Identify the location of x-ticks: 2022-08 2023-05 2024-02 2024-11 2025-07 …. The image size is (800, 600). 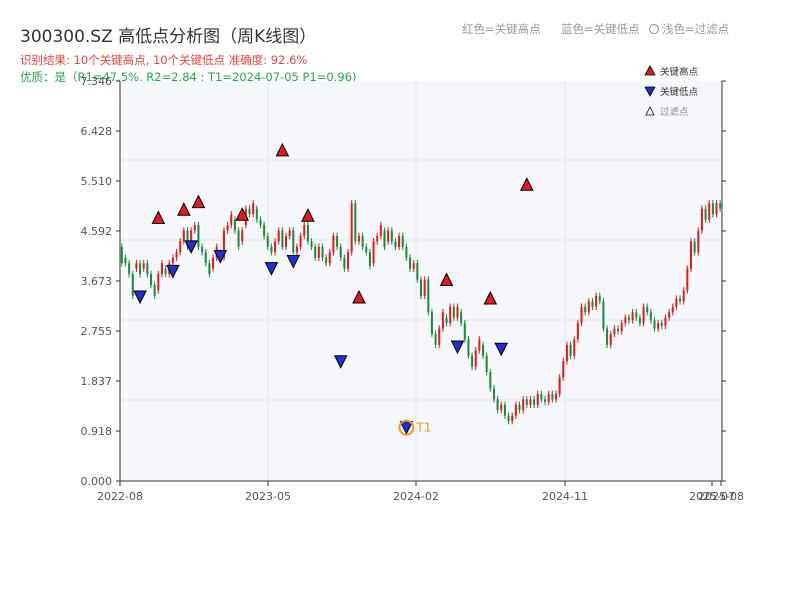
(420, 492).